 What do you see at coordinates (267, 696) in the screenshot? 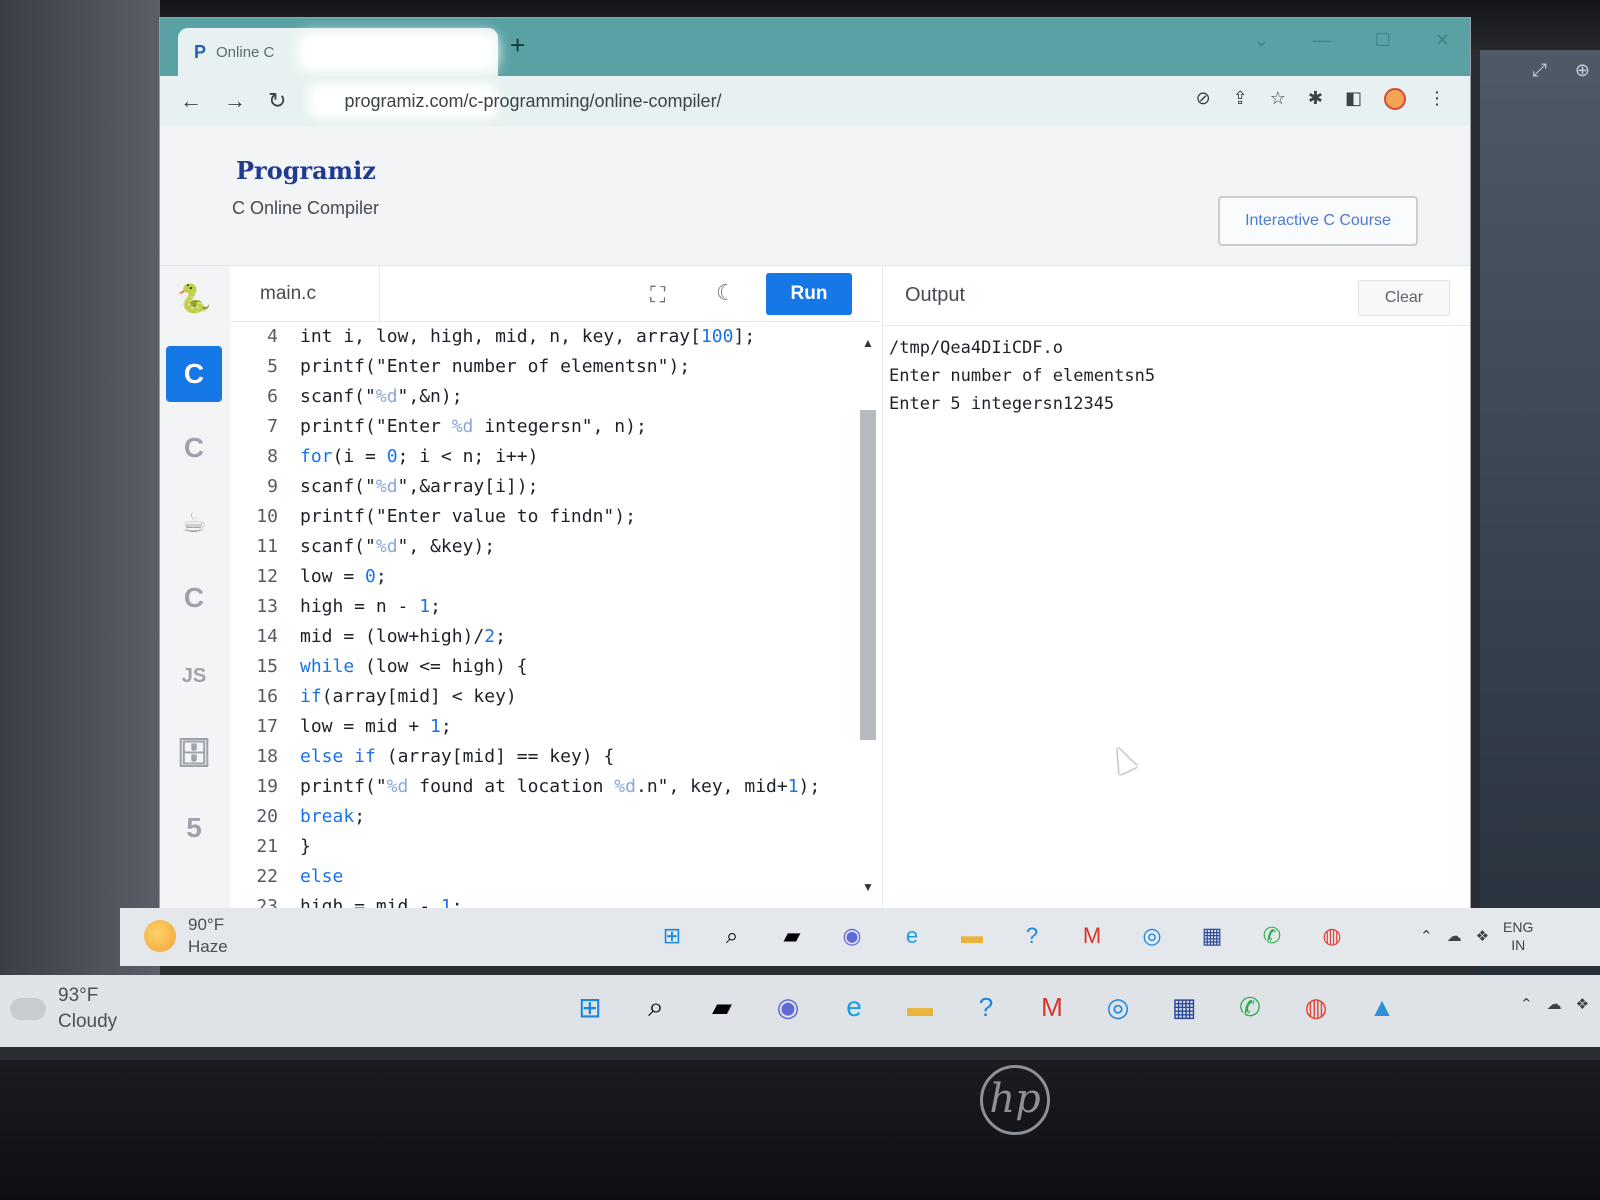
I see `line-number: 16` at bounding box center [267, 696].